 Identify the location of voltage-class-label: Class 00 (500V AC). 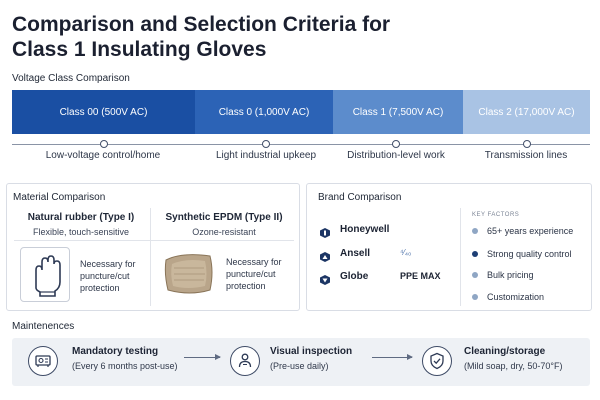
(103, 112).